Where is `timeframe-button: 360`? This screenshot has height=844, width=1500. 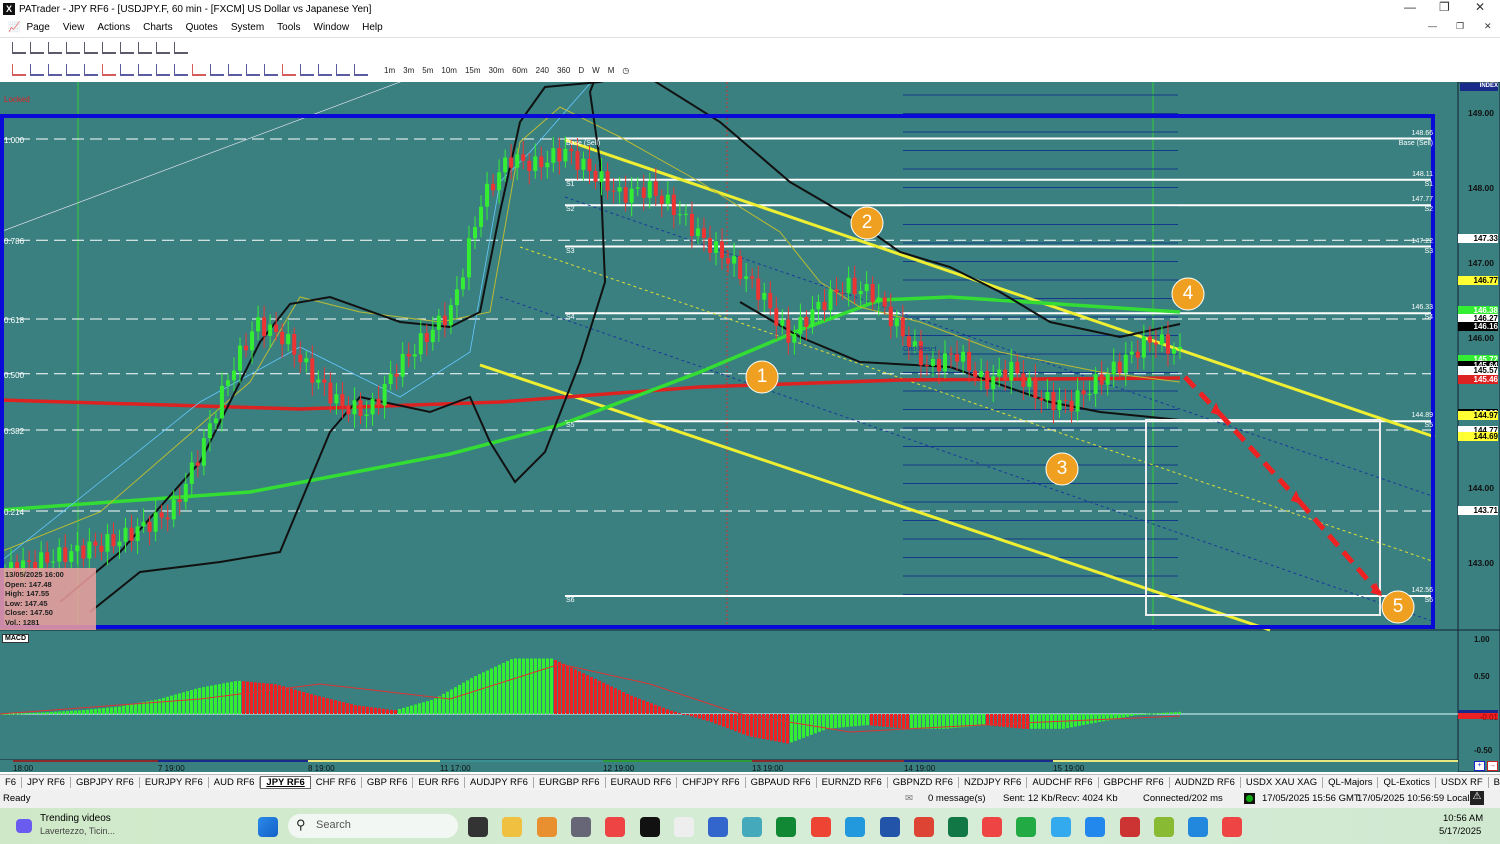 timeframe-button: 360 is located at coordinates (563, 70).